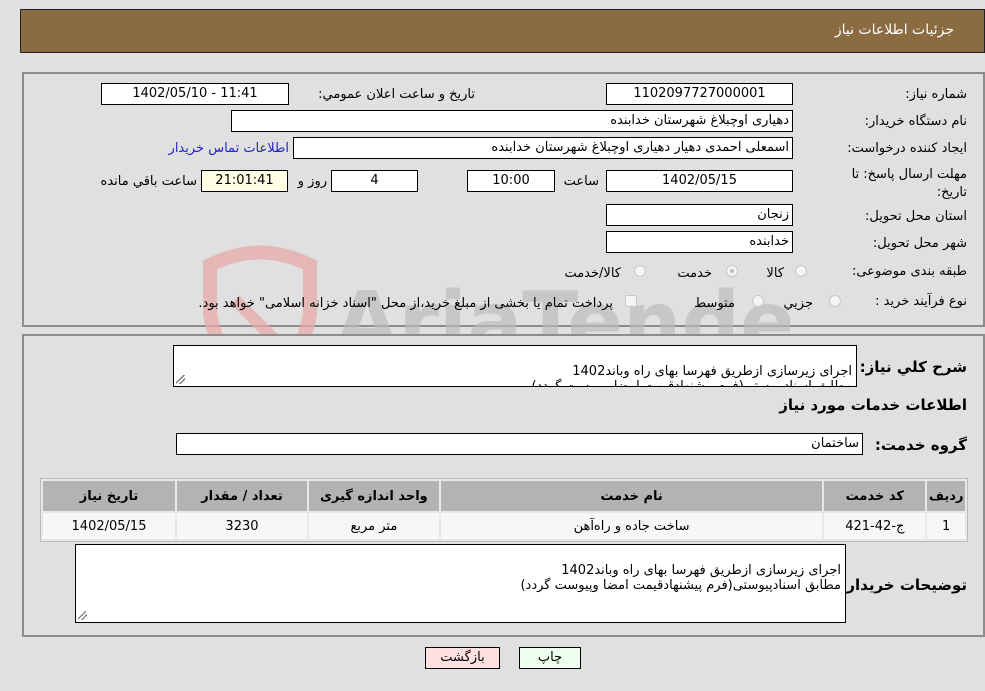 The height and width of the screenshot is (691, 985). Describe the element at coordinates (921, 301) in the screenshot. I see `purchase-type-label: نوع فرآیند خرید :` at that location.